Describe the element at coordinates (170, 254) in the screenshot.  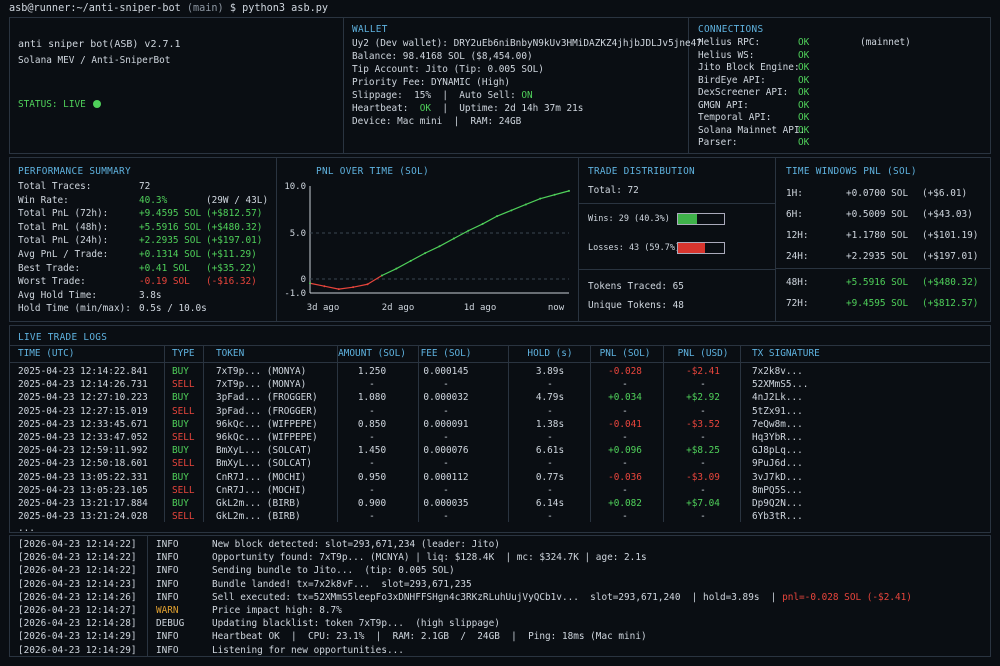
I see `performance-value: +0.1314 SOL` at that location.